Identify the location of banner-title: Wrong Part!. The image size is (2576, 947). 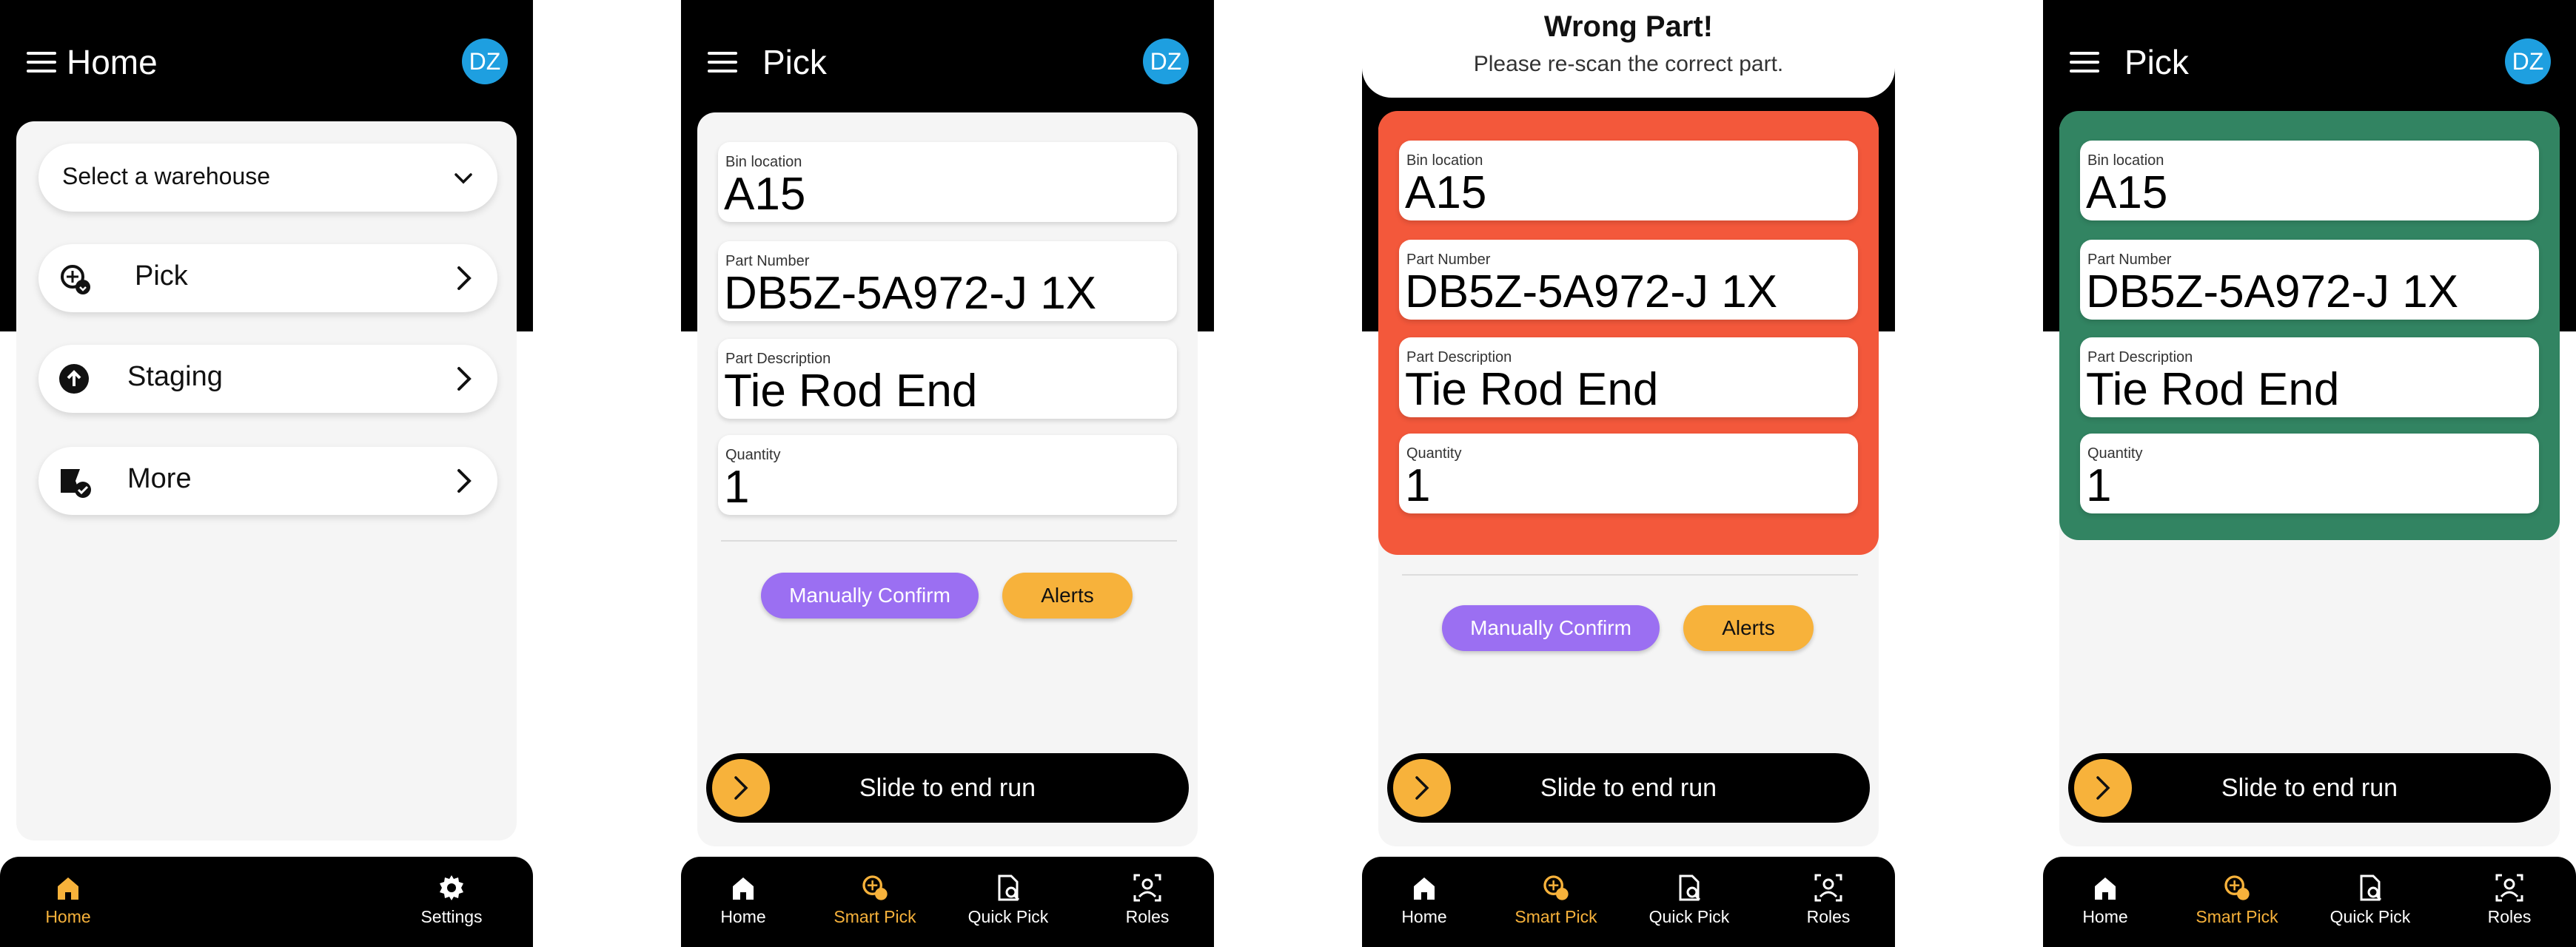
(1628, 27).